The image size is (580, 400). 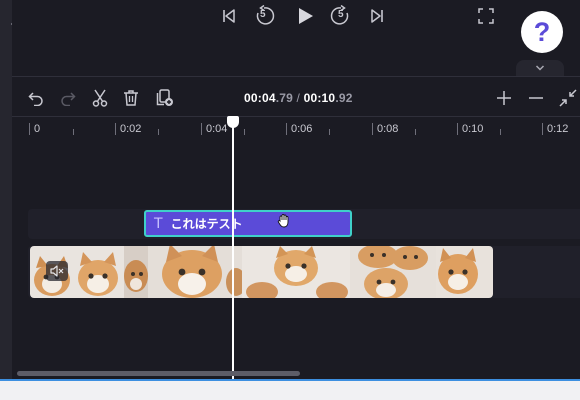 I want to click on time-ruler: 0 0:02 0:04 0:06 0:08 0:10 0:12, so click(x=296, y=128).